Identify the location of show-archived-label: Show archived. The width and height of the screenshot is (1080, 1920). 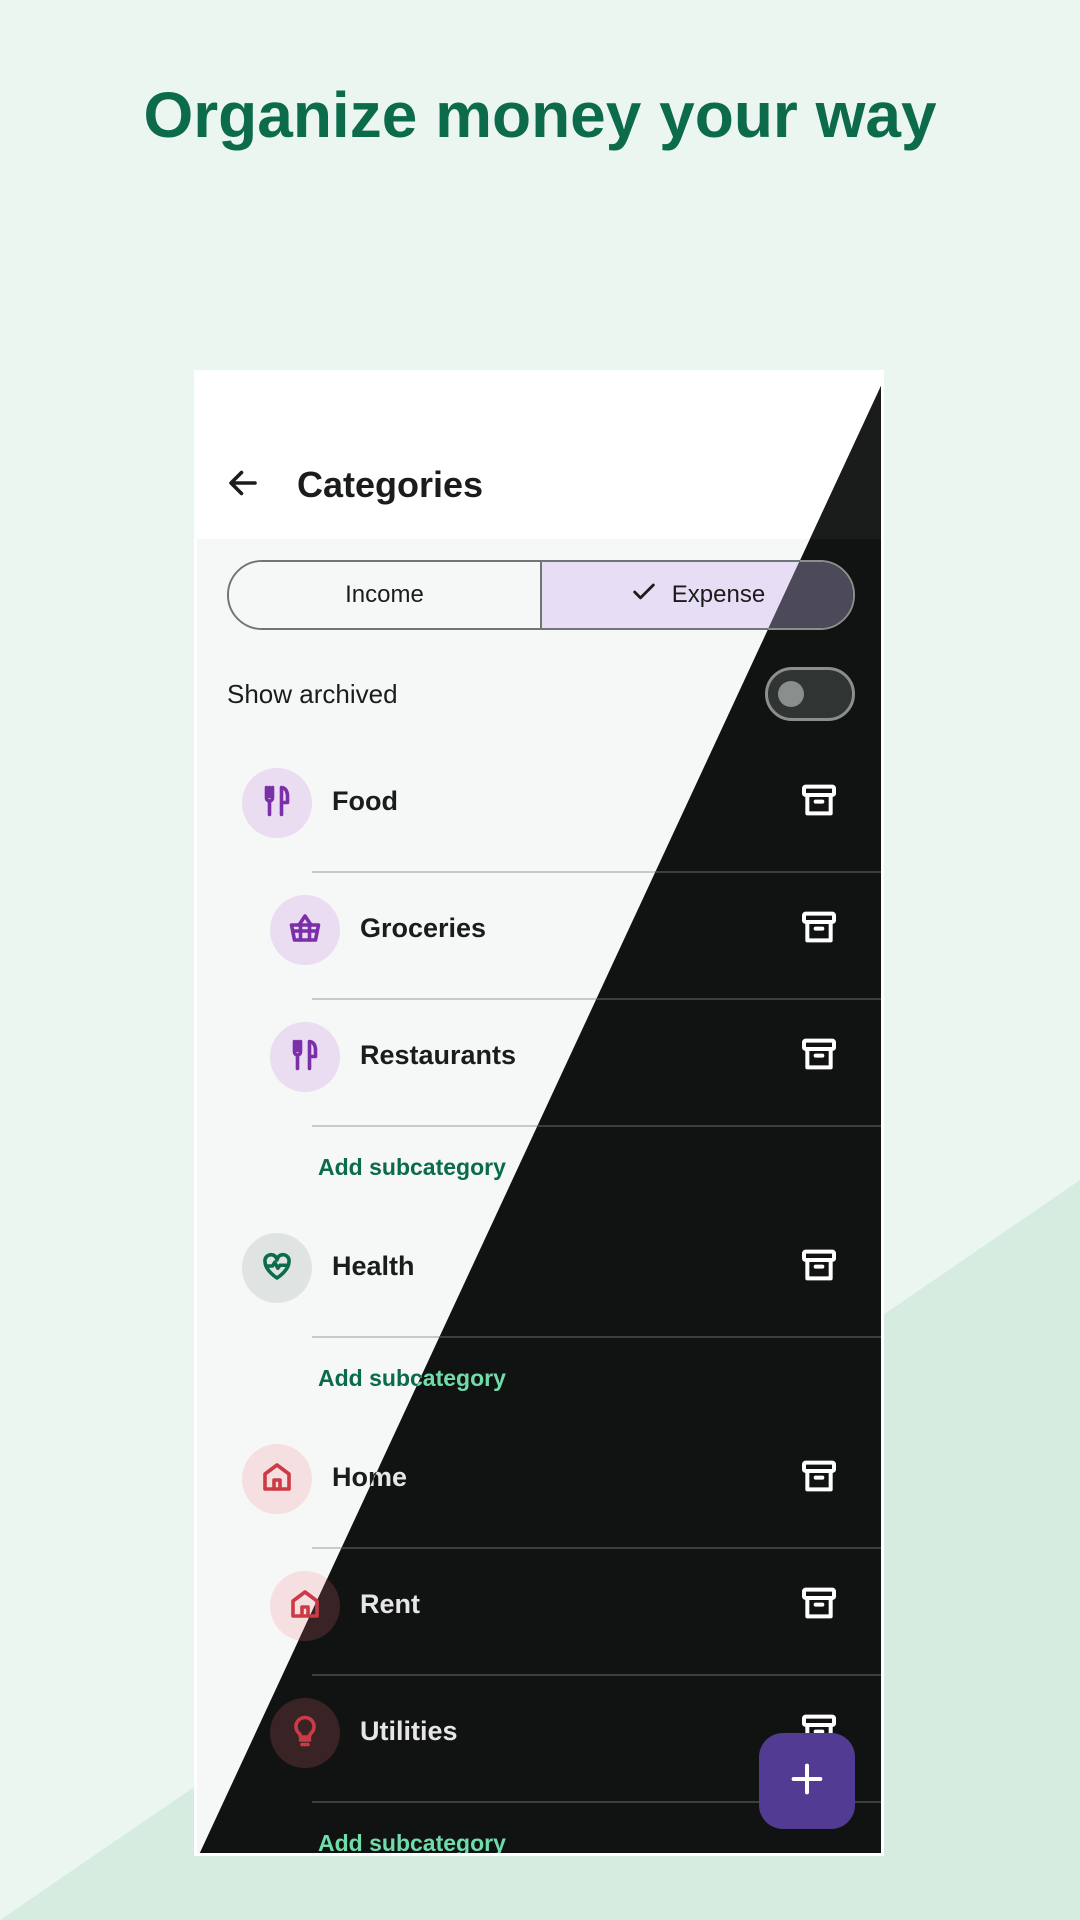
(312, 694).